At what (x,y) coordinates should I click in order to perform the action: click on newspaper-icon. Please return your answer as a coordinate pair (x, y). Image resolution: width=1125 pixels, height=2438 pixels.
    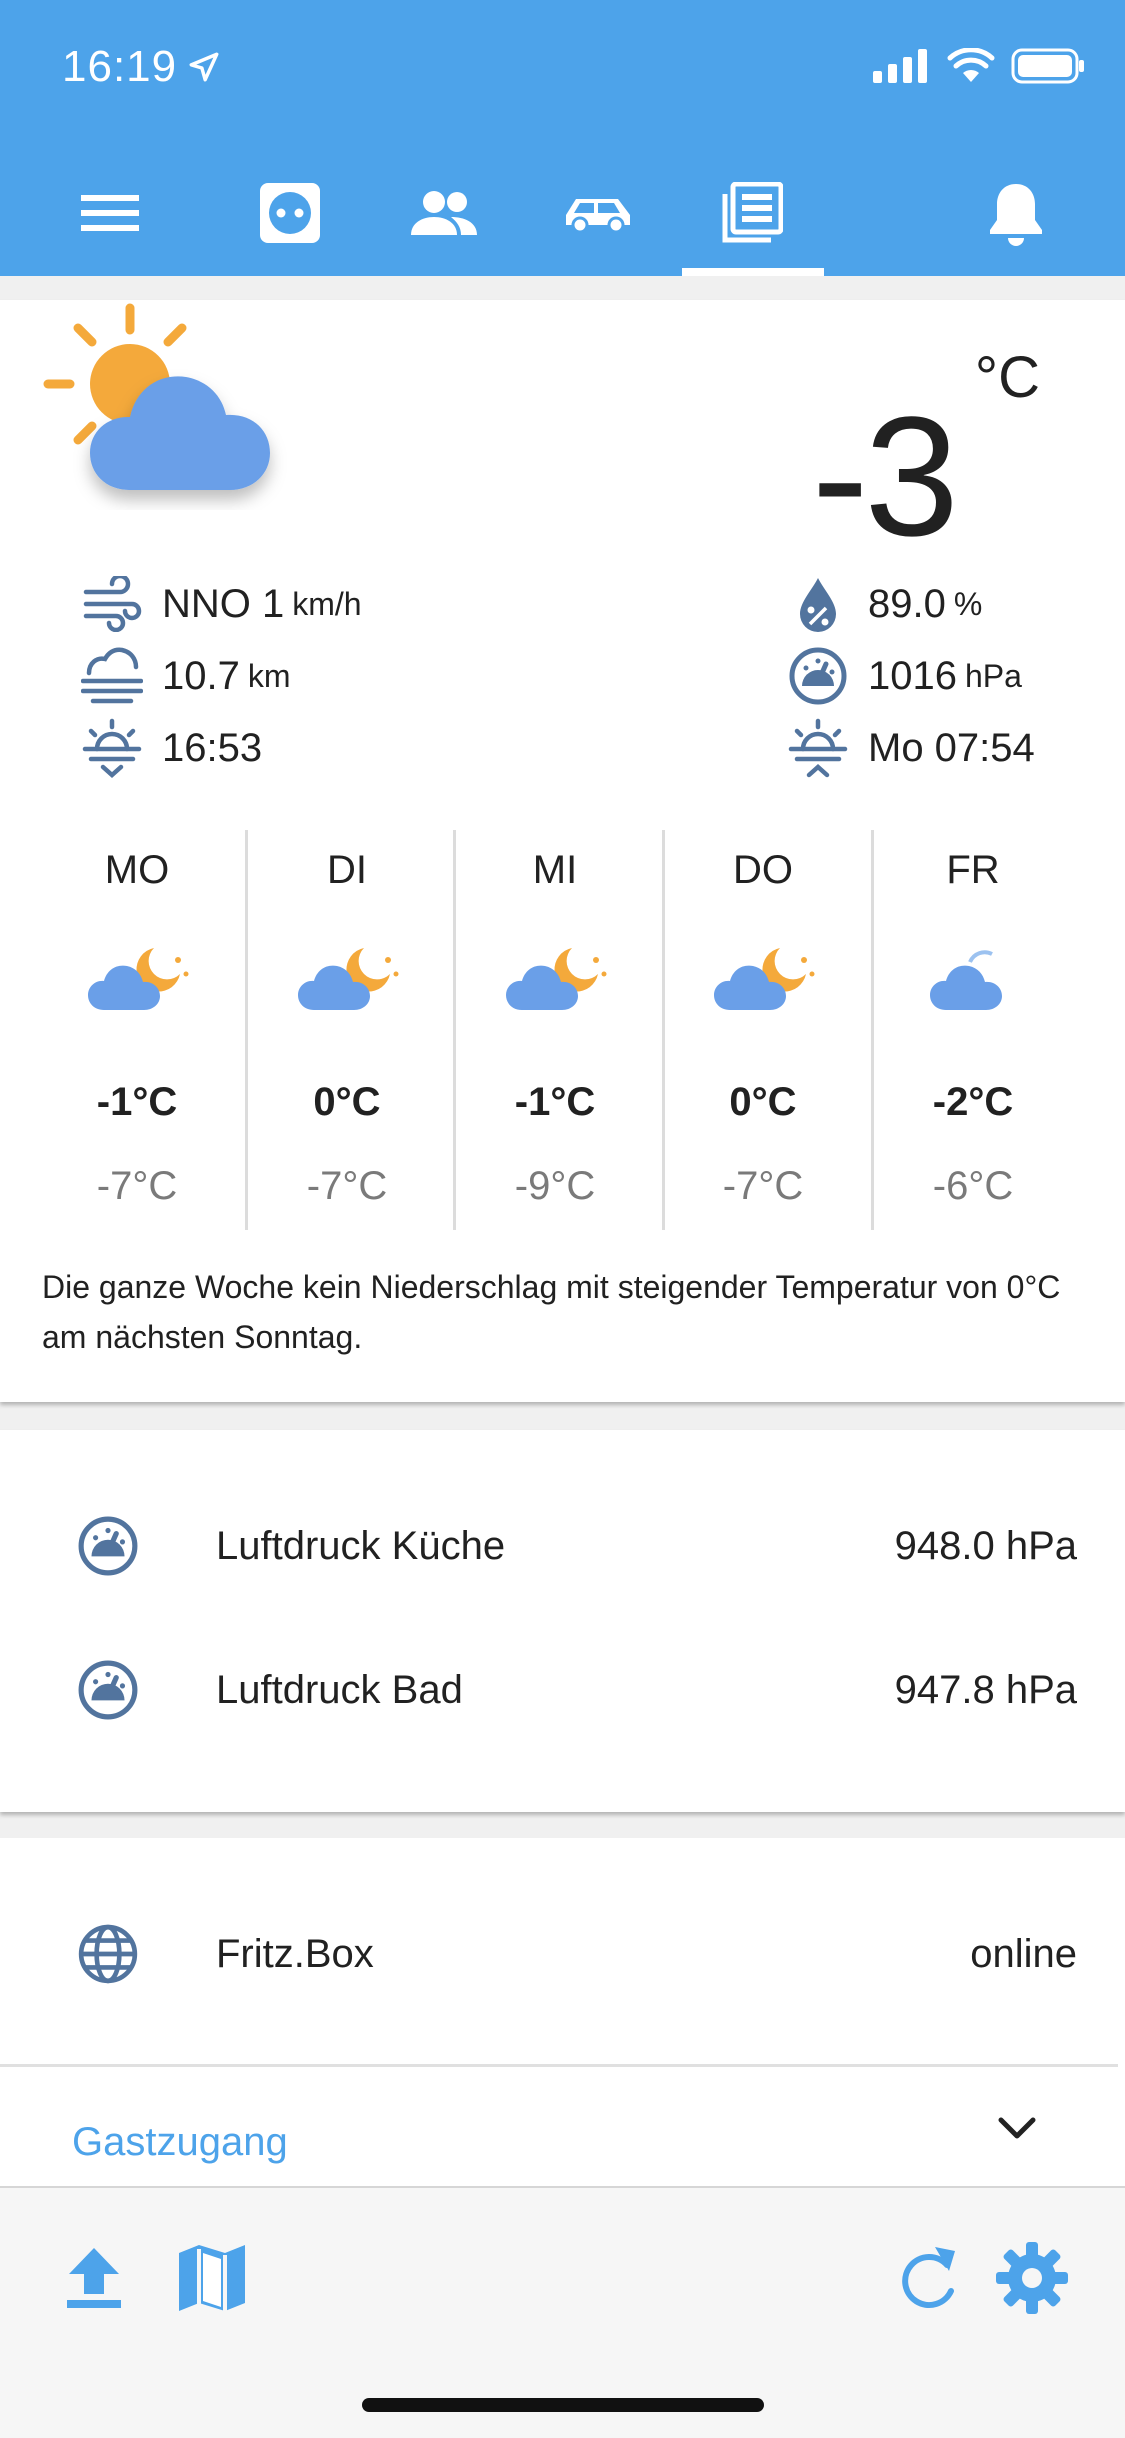
    Looking at the image, I should click on (752, 212).